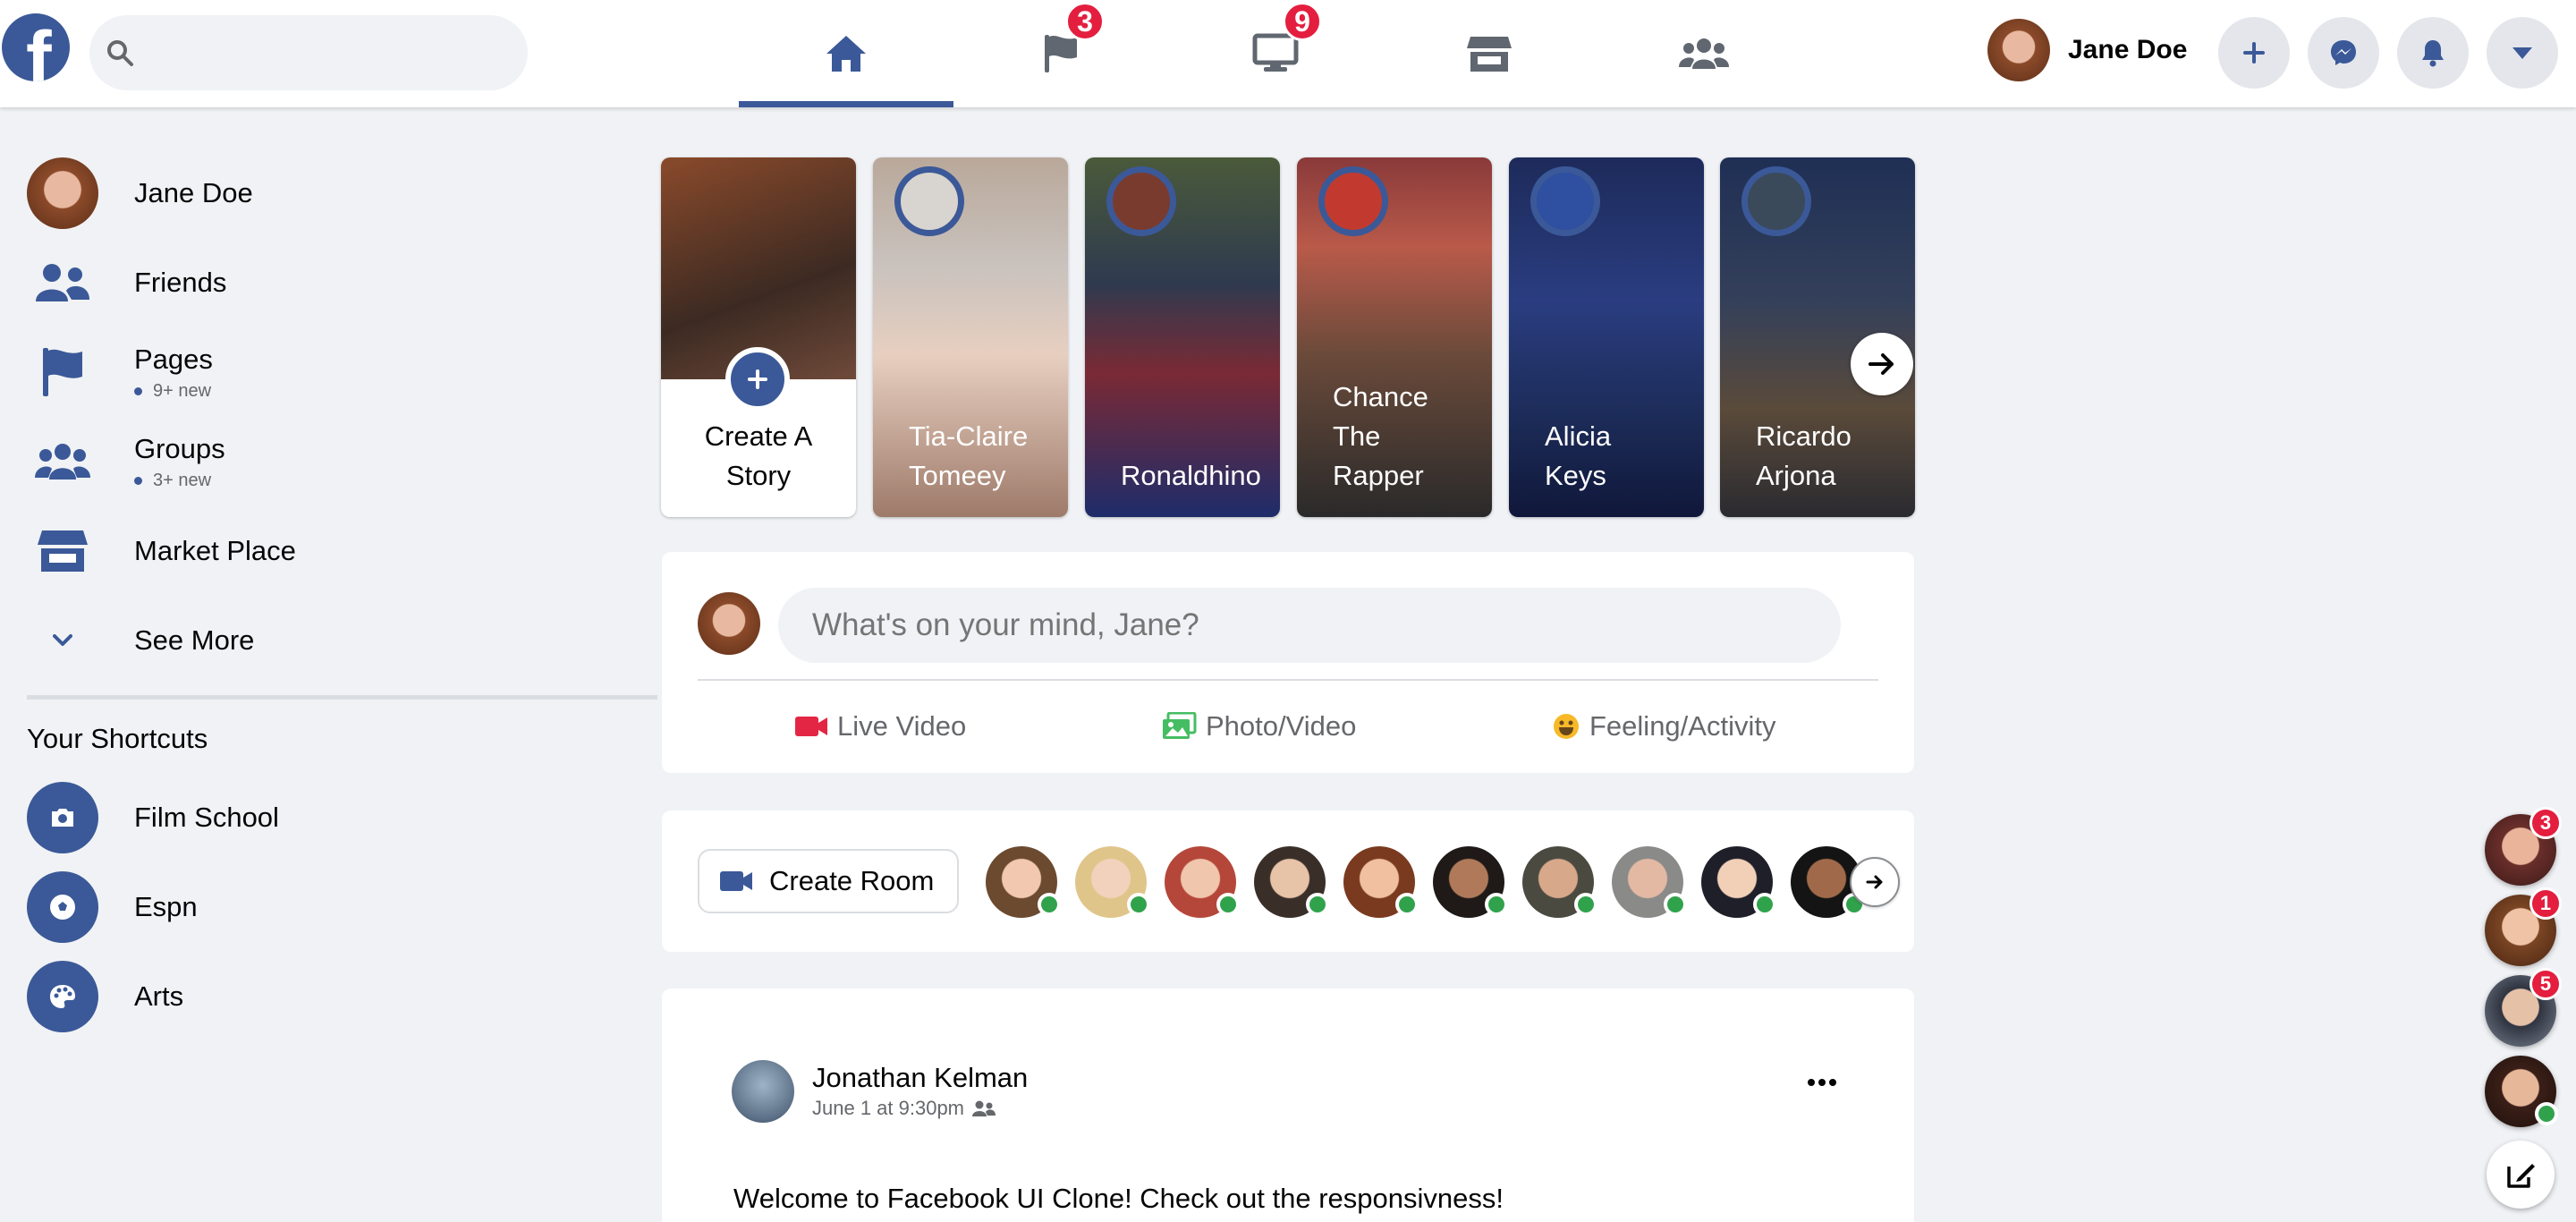 The width and height of the screenshot is (2576, 1222). I want to click on post-timestamp: June 1 at 9:30pm, so click(904, 1108).